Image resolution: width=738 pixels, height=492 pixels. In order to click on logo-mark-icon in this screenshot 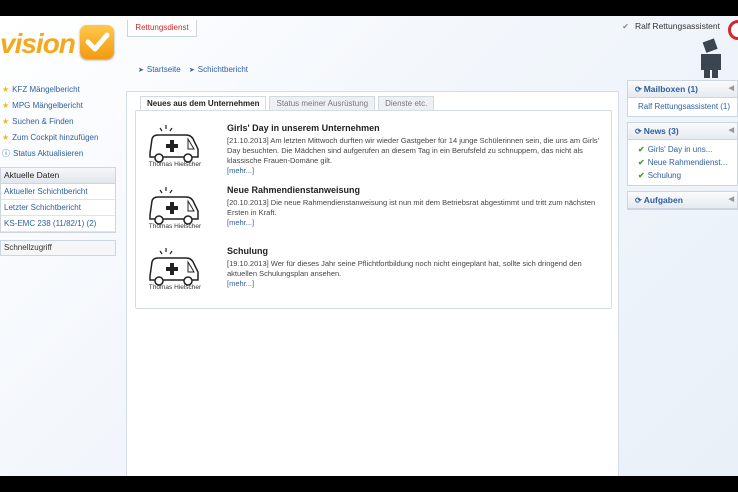, I will do `click(97, 42)`.